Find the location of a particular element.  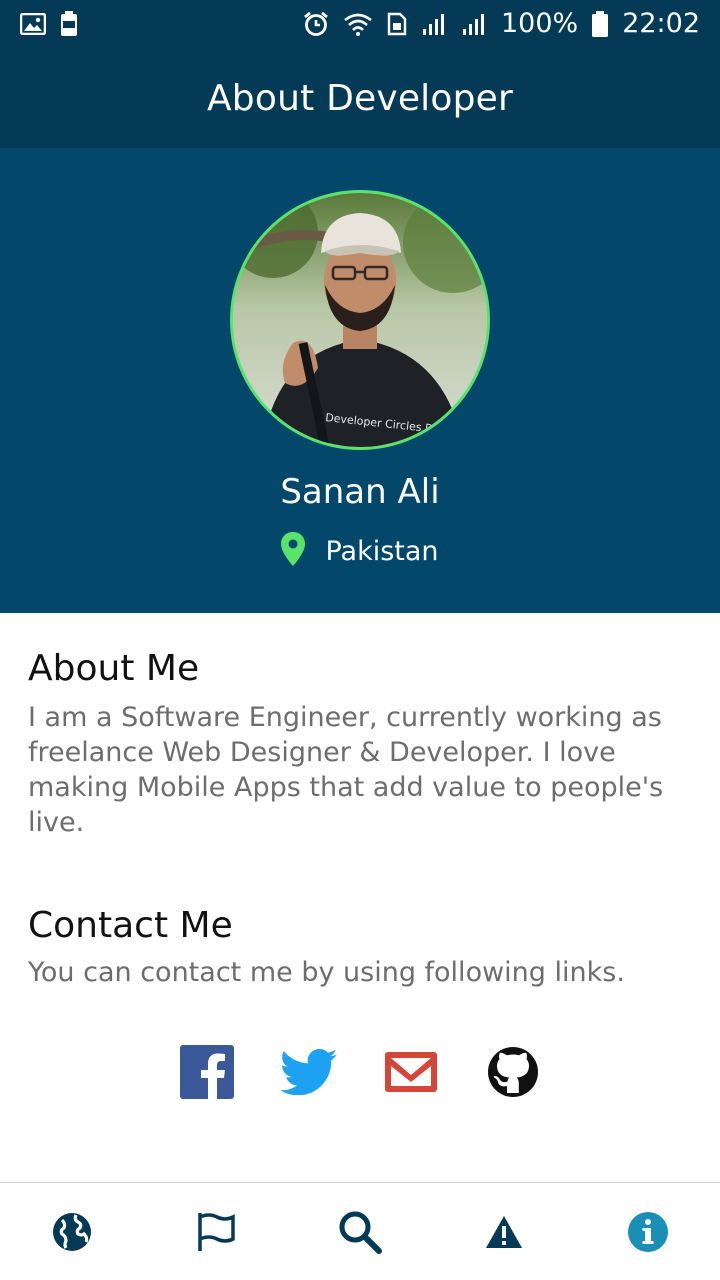

battery-percent: 100% is located at coordinates (539, 23).